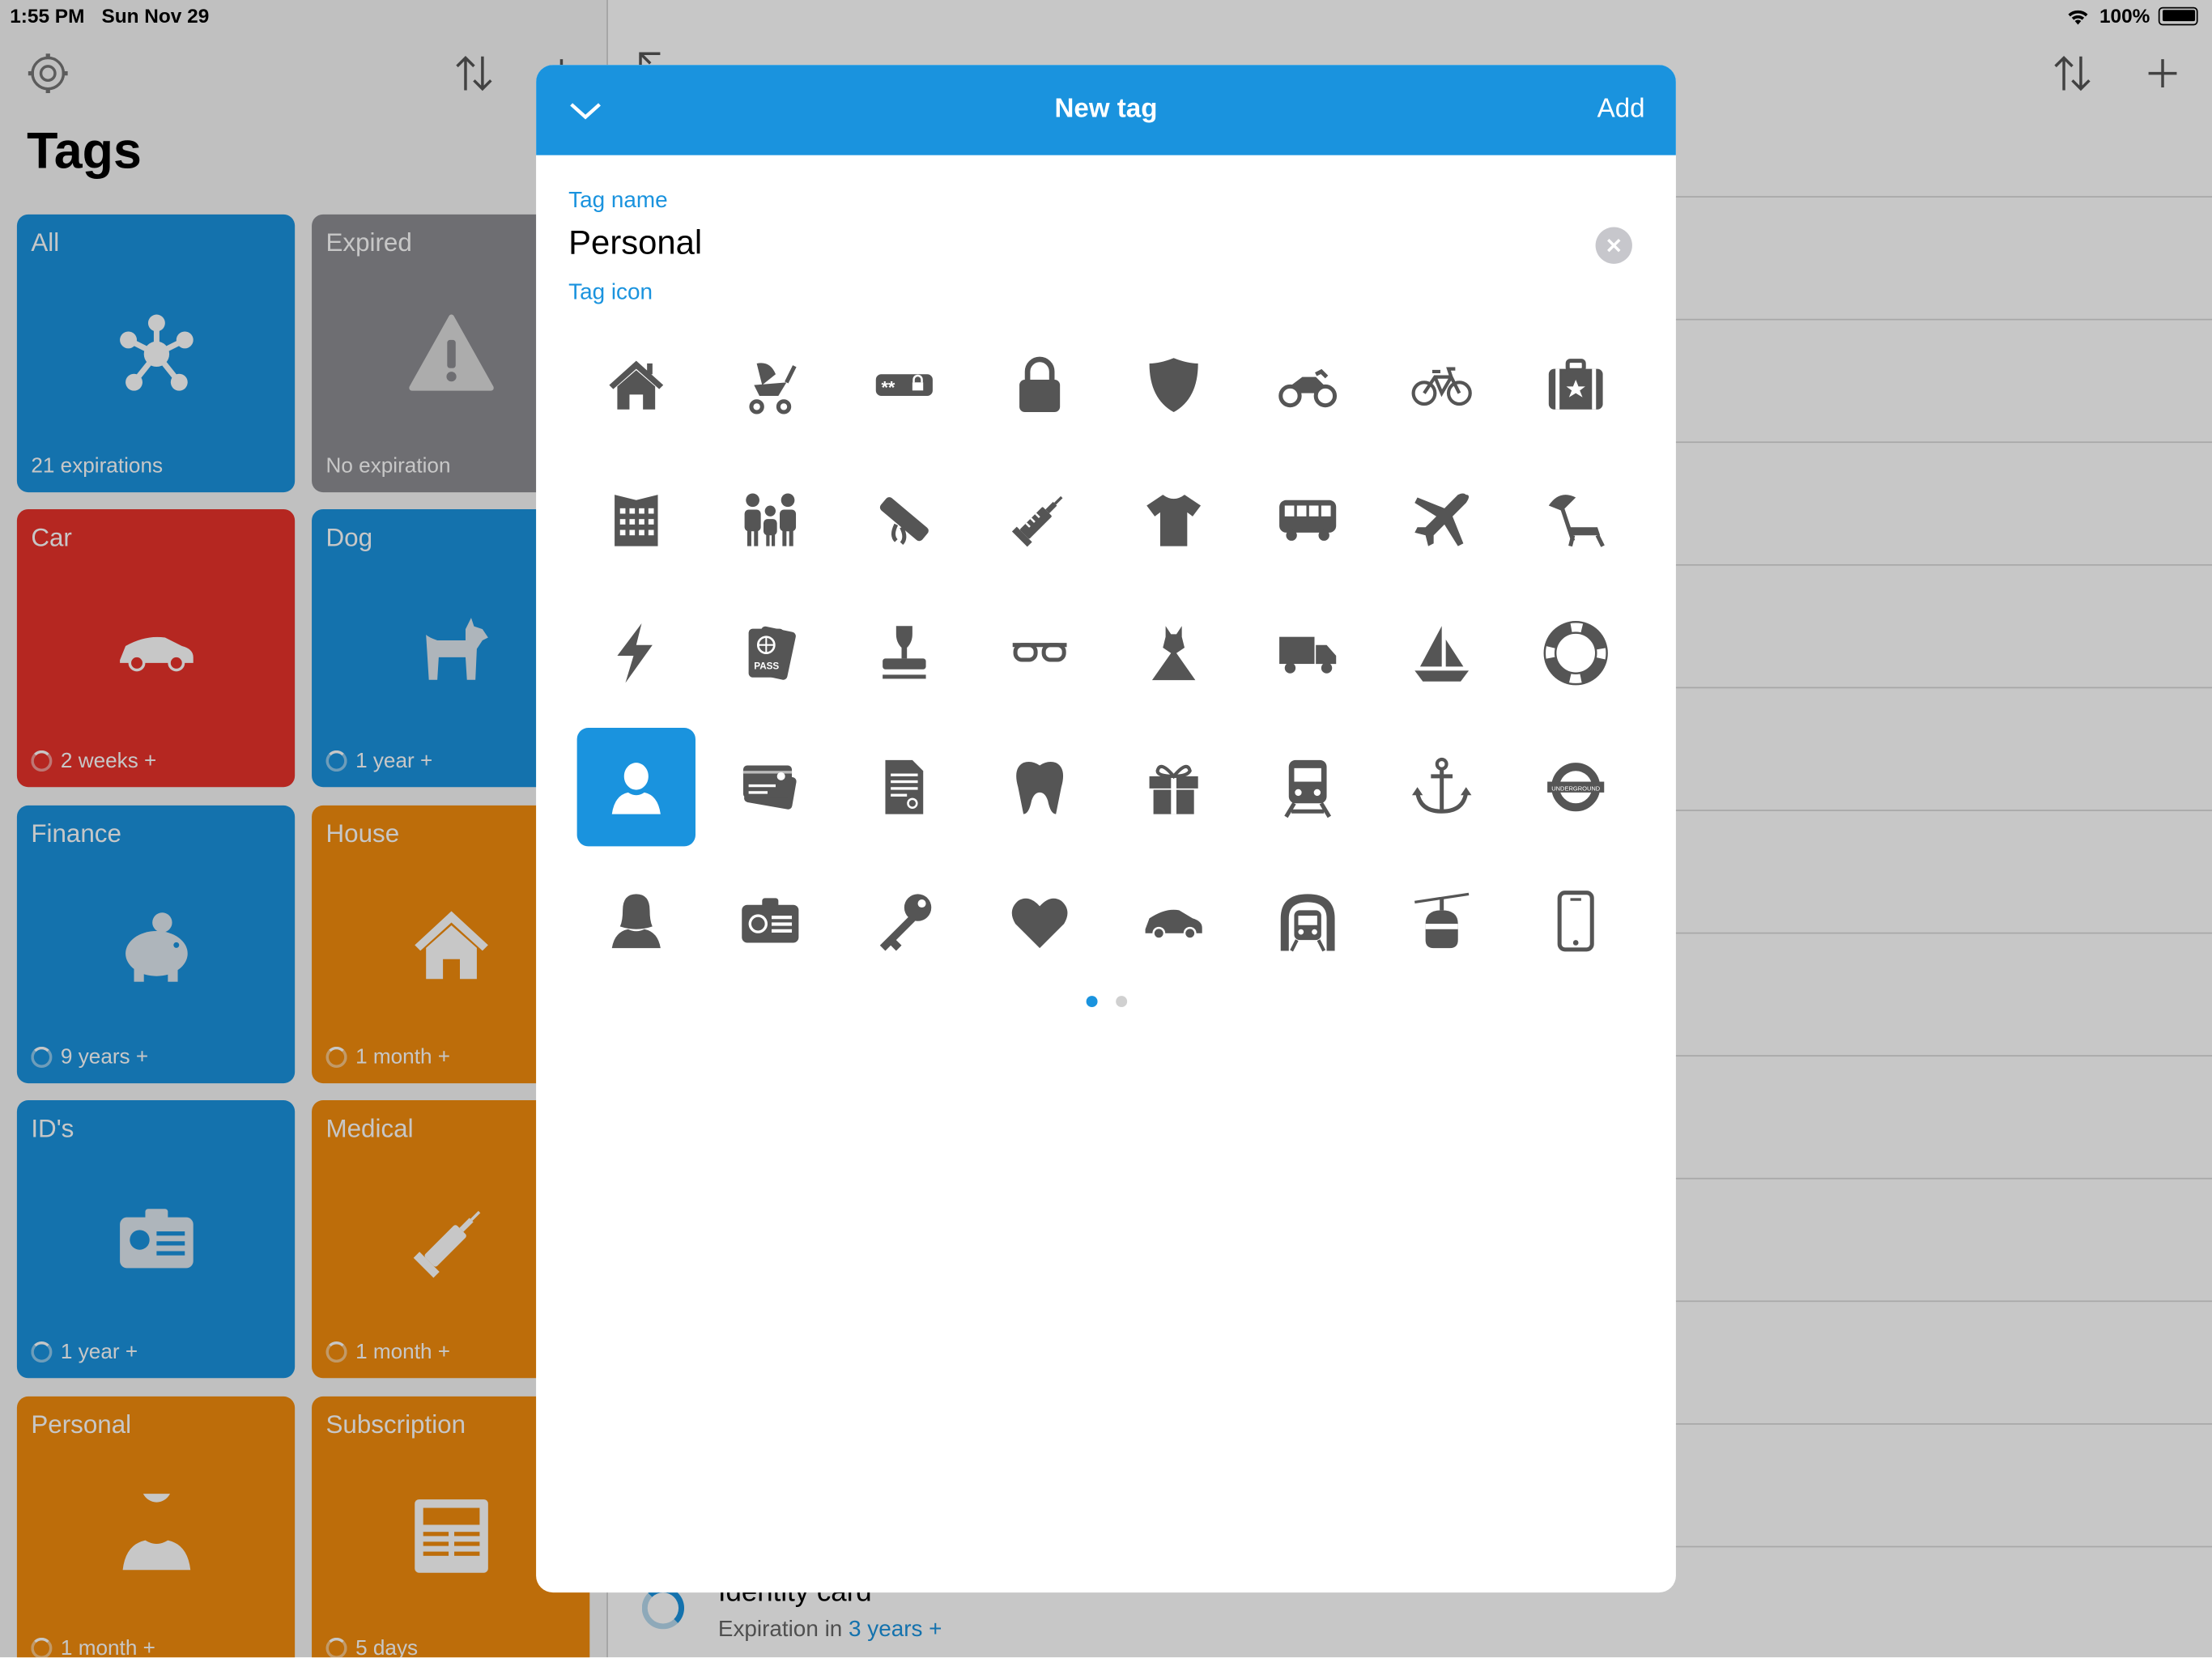 Image resolution: width=2212 pixels, height=1658 pixels. I want to click on icon-option-lightning, so click(636, 653).